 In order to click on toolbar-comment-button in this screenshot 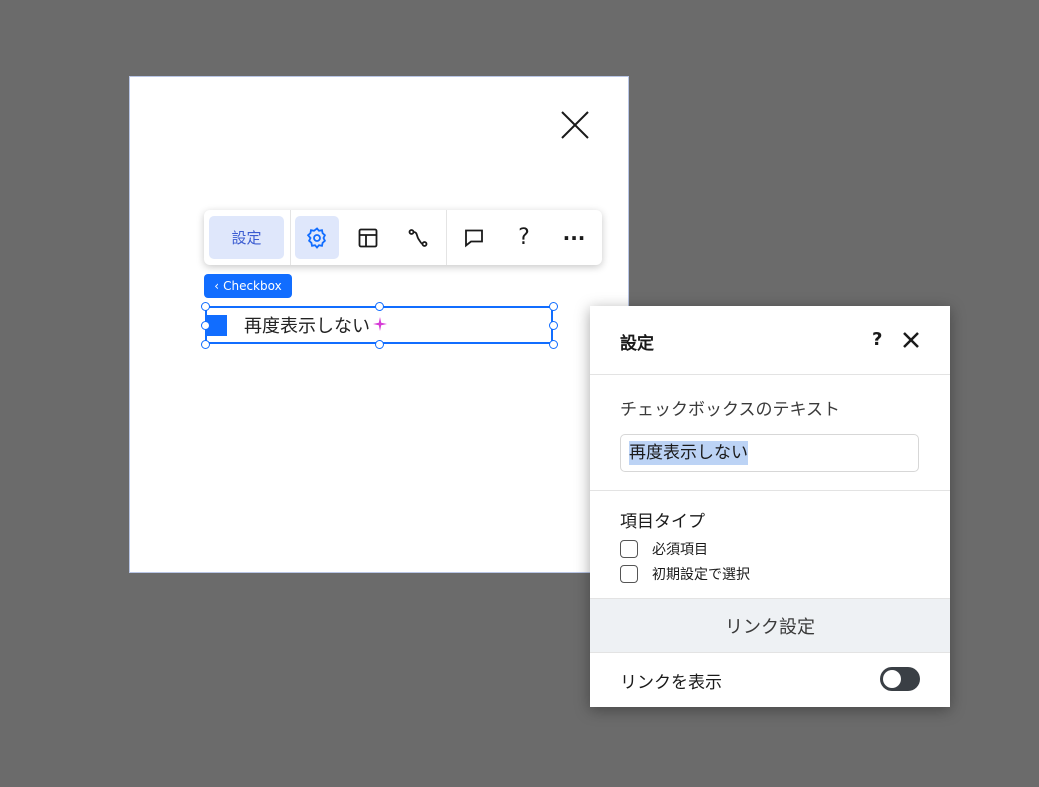, I will do `click(474, 237)`.